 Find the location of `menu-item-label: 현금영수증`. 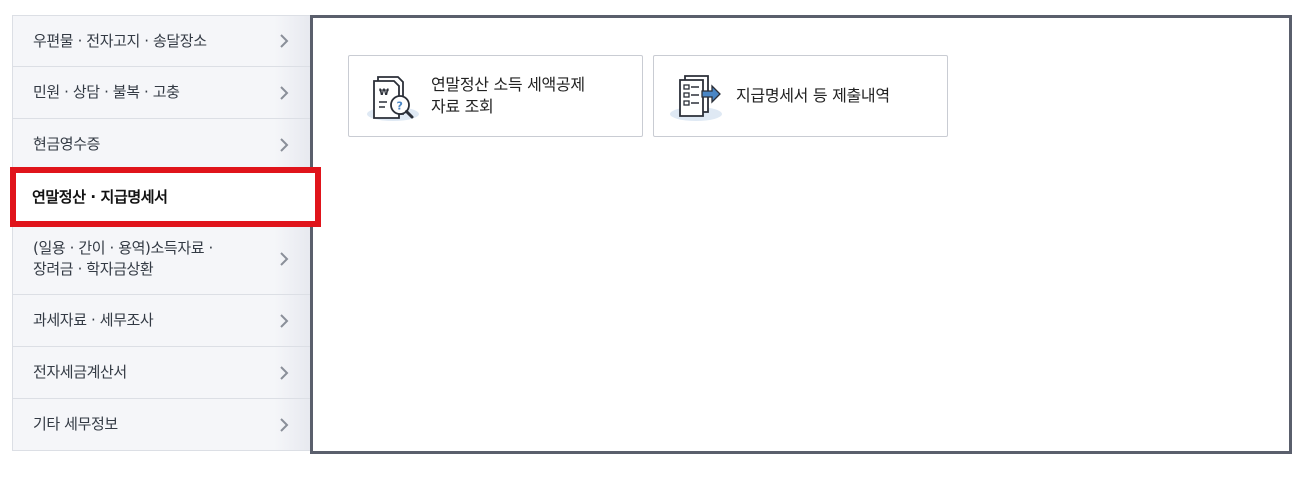

menu-item-label: 현금영수증 is located at coordinates (67, 144).